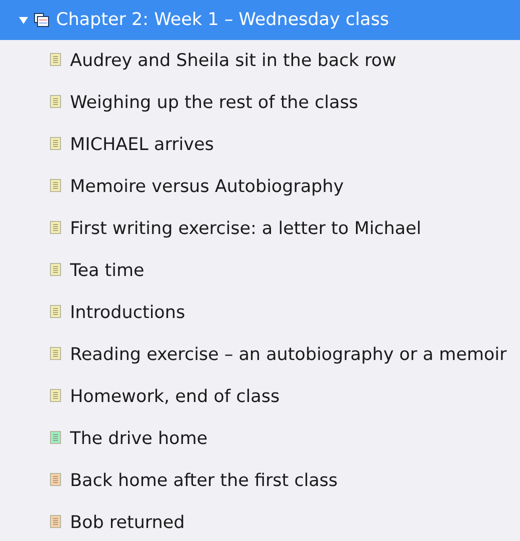  I want to click on document-title: Bob returned, so click(127, 523).